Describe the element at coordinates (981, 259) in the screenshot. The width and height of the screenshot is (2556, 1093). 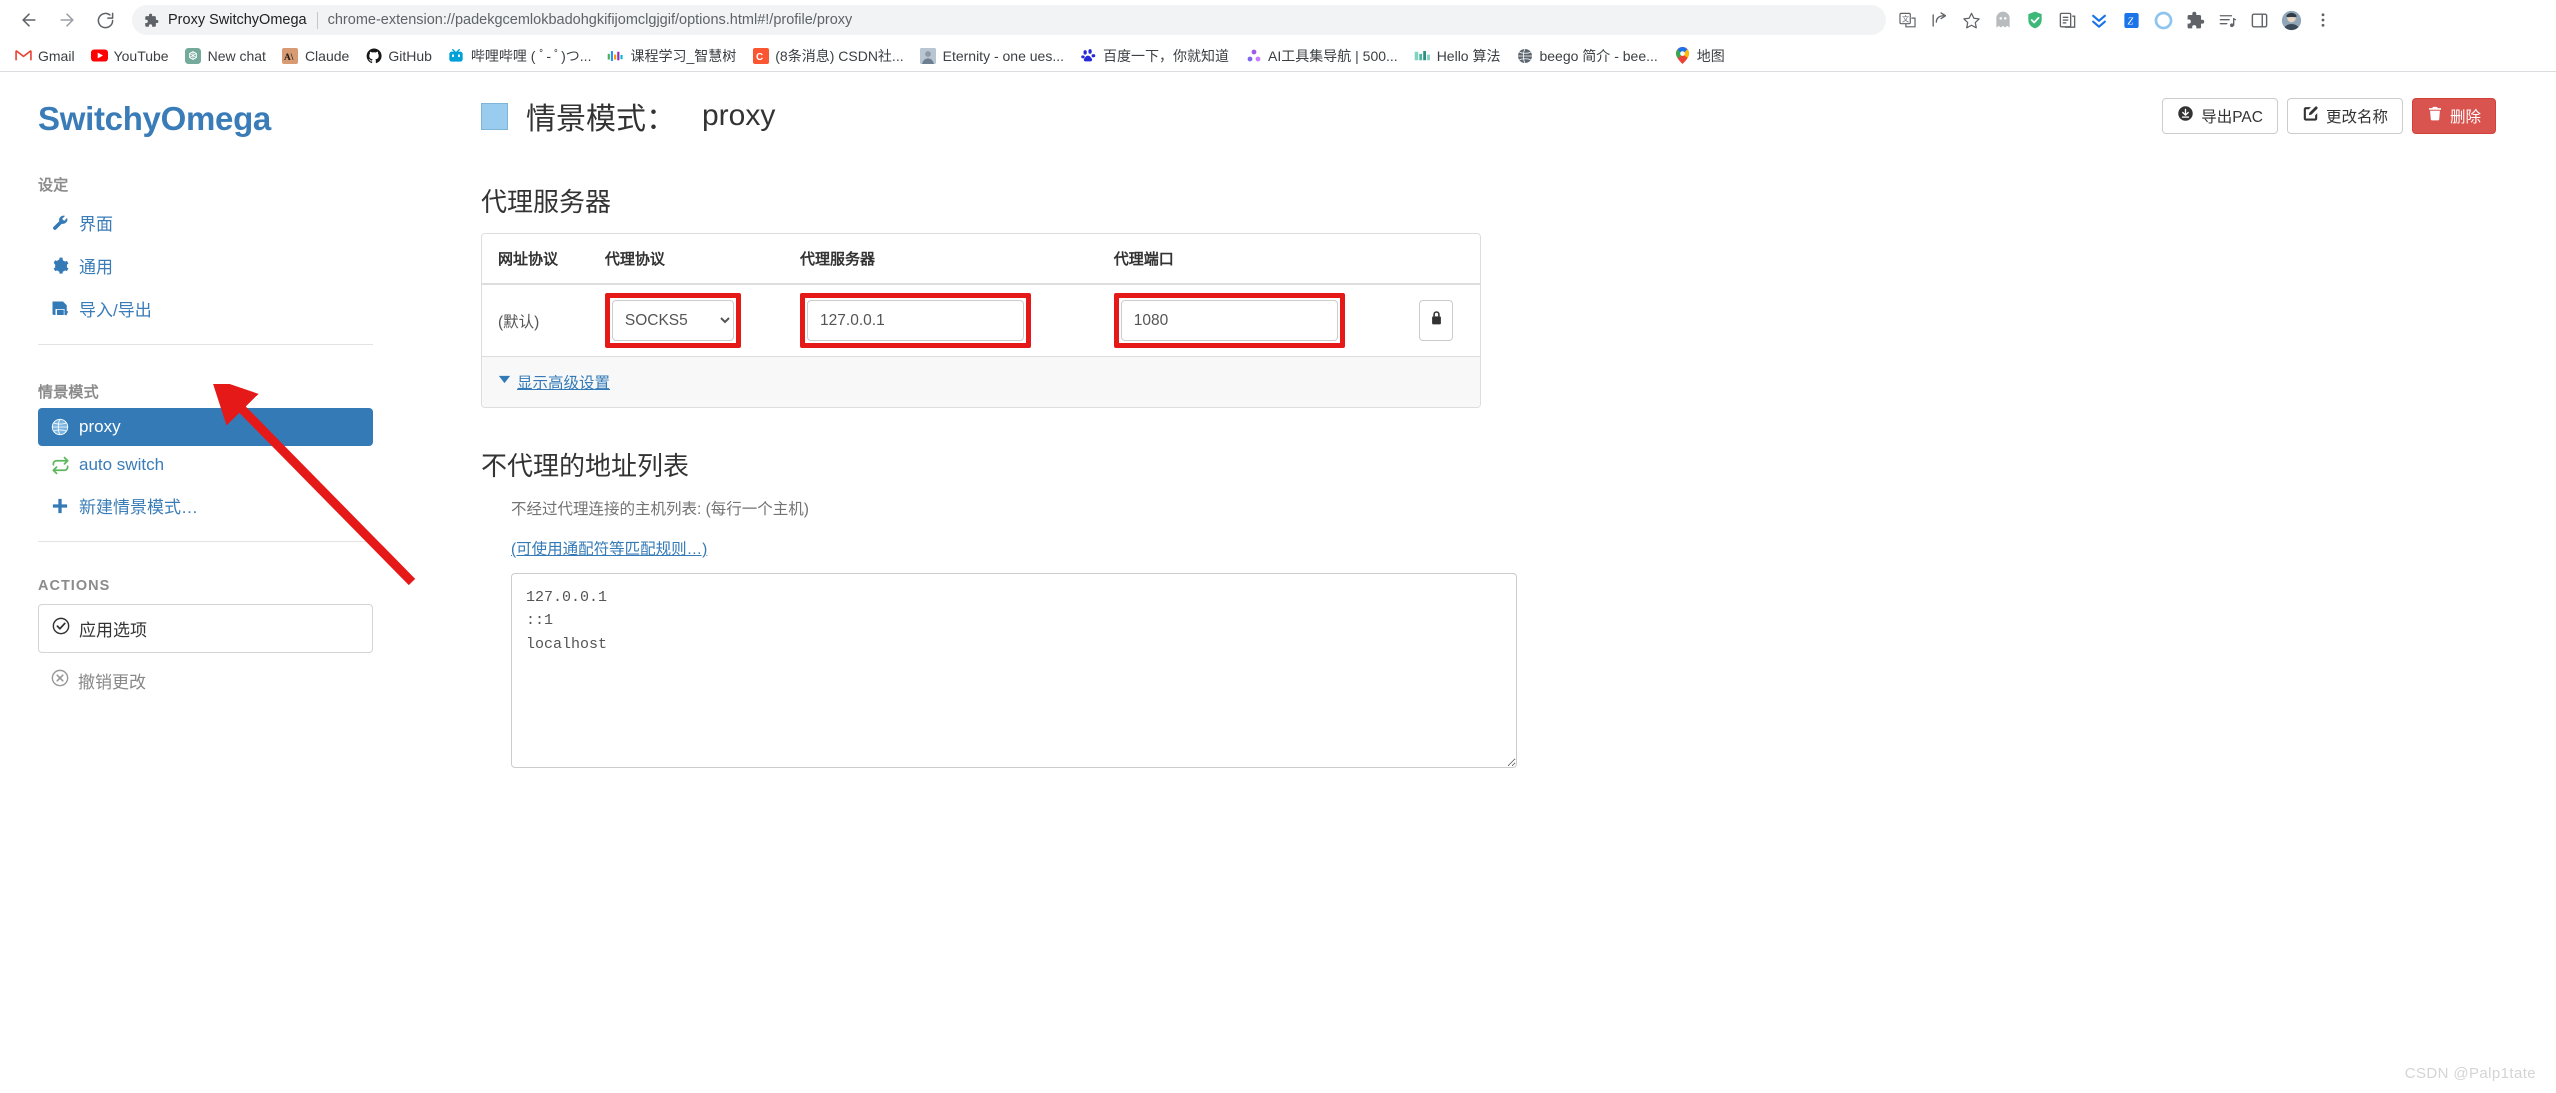
I see `table-header-row: 网址协议 代理协议 代理服务器 代理端口` at that location.